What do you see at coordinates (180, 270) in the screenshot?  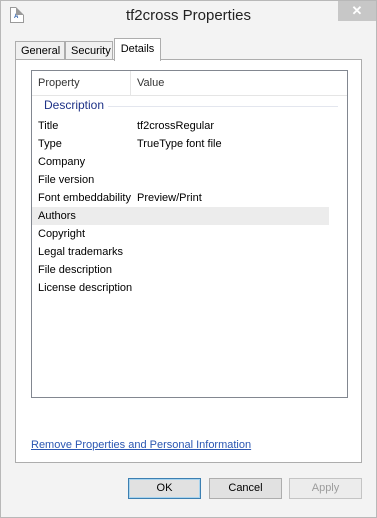 I see `list-item: File description` at bounding box center [180, 270].